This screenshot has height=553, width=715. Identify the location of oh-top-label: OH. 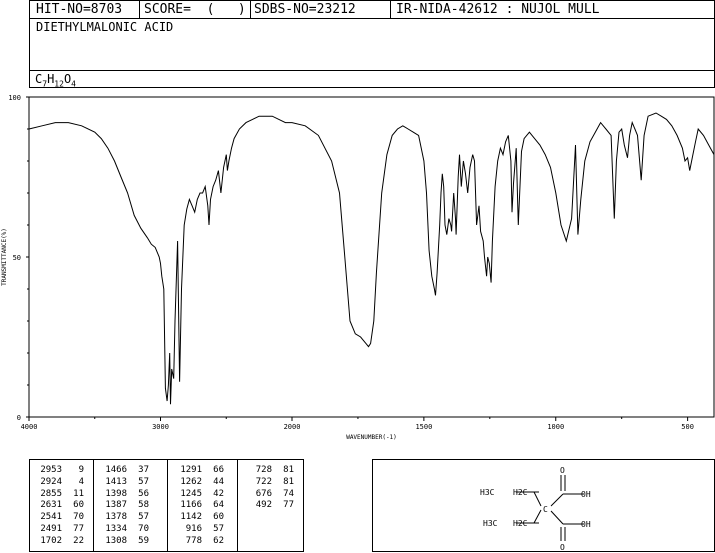
(586, 494).